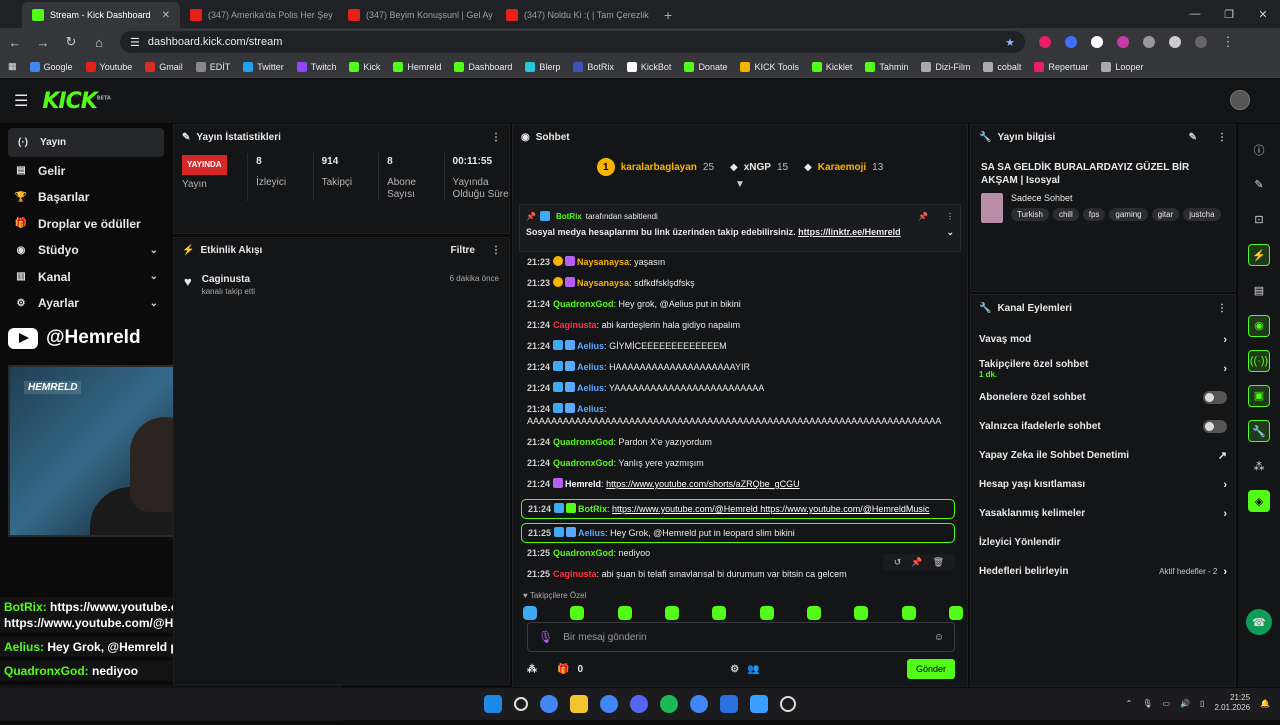 This screenshot has width=1280, height=725. What do you see at coordinates (417, 15) in the screenshot?
I see `browser-tab: (347) Beyim Konuşsunl | Gel Ay✕` at bounding box center [417, 15].